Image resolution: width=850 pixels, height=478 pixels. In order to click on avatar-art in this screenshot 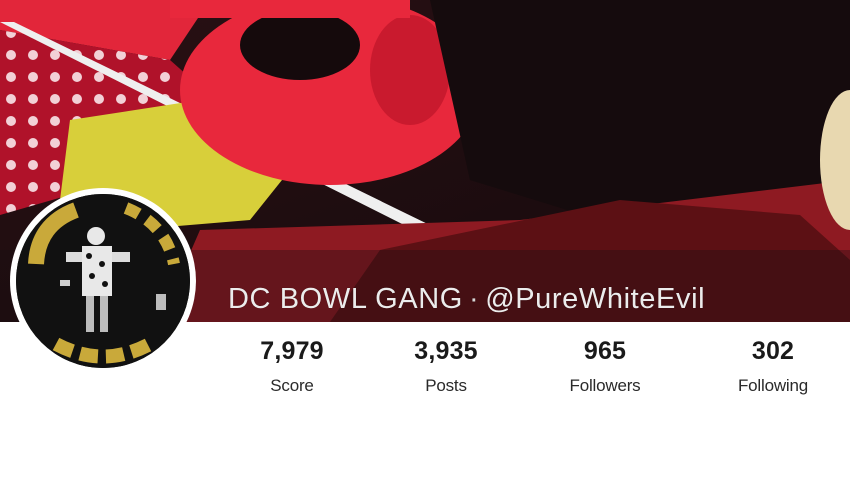, I will do `click(103, 281)`.